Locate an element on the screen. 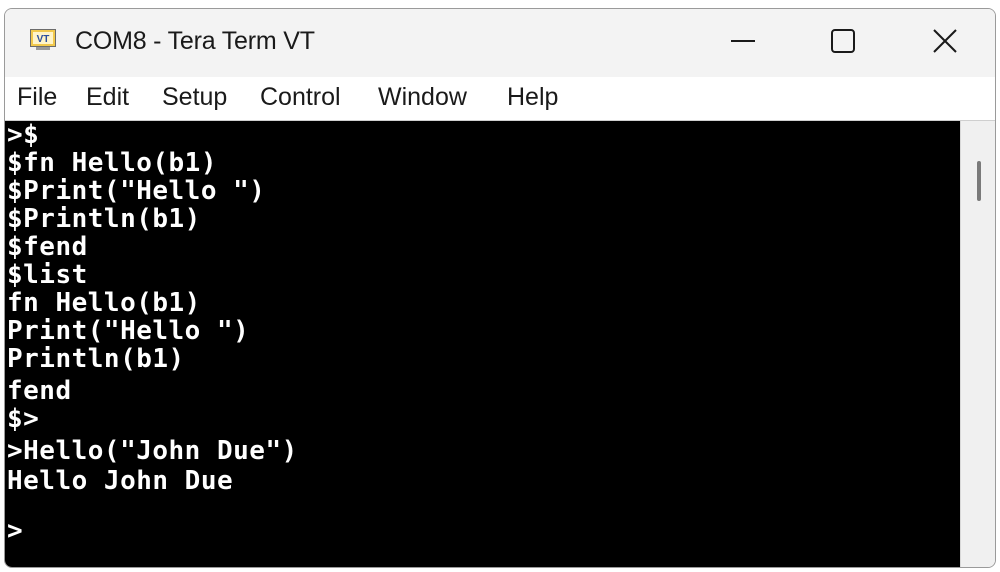 This screenshot has width=1000, height=572. minimize-icon is located at coordinates (743, 41).